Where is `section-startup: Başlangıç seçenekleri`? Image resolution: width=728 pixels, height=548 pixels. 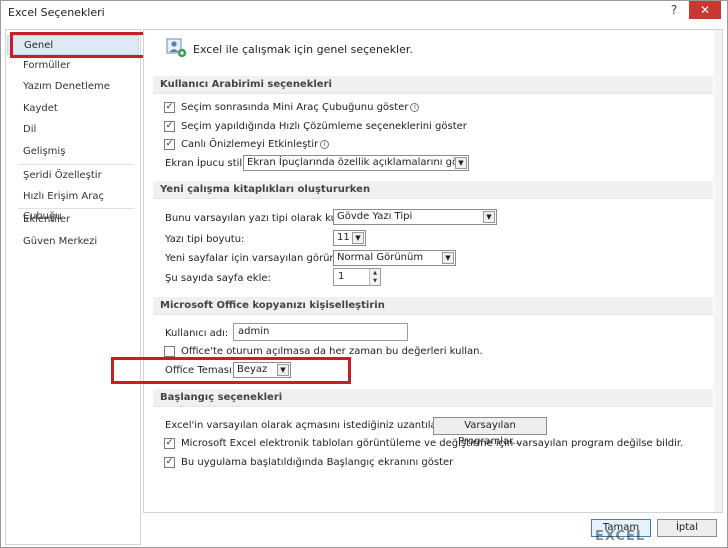
section-startup: Başlangıç seçenekleri is located at coordinates (433, 398).